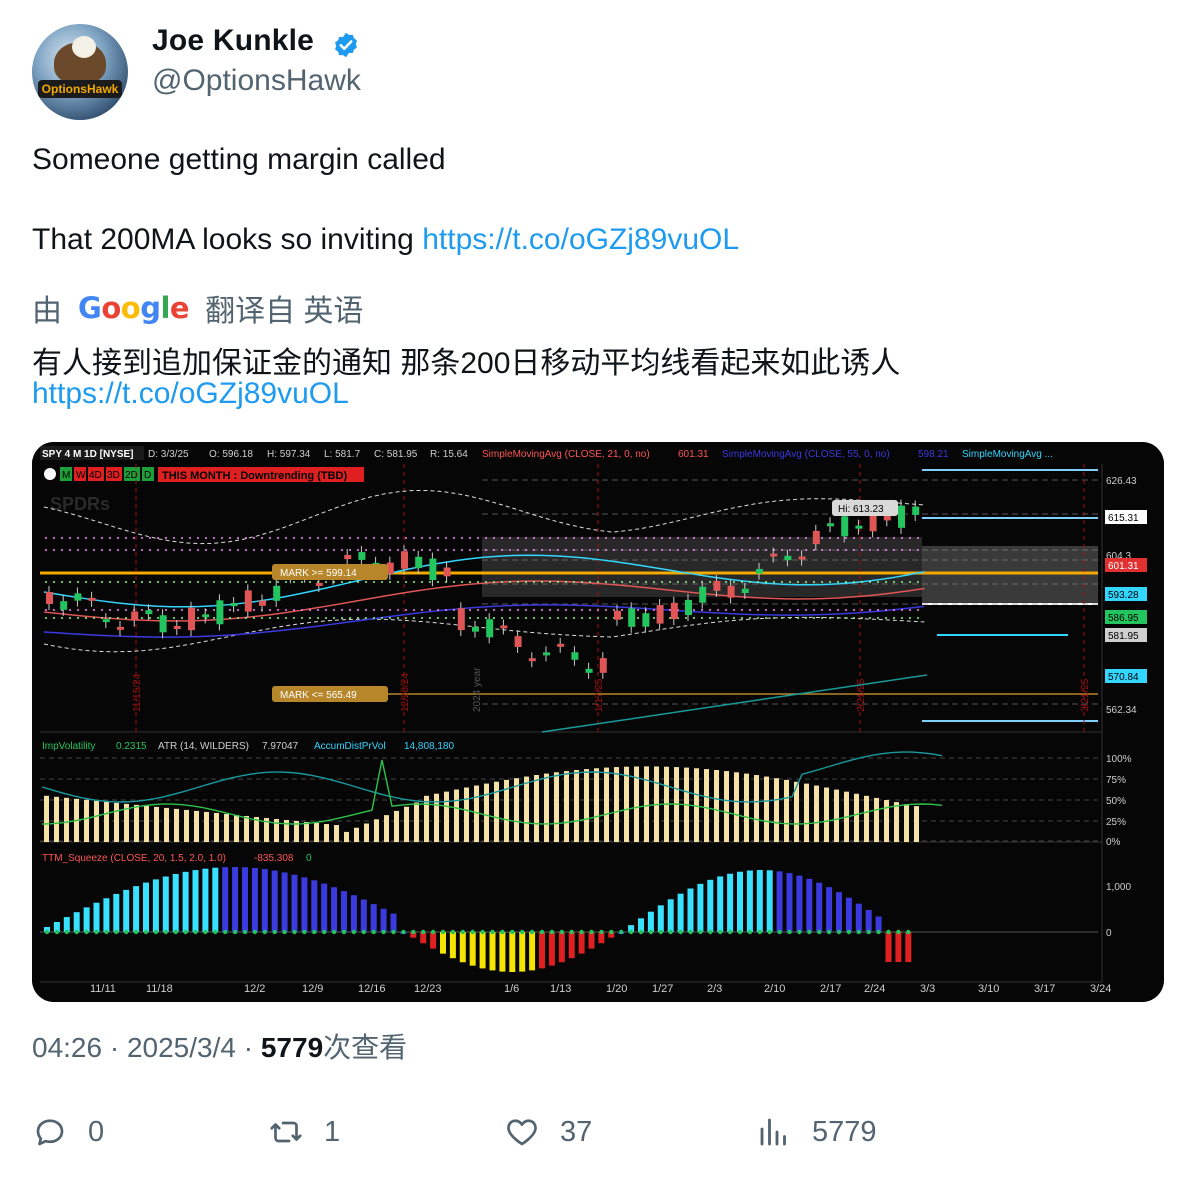 This screenshot has width=1196, height=1180. What do you see at coordinates (80, 72) in the screenshot?
I see `author-avatar: OptionsHawk` at bounding box center [80, 72].